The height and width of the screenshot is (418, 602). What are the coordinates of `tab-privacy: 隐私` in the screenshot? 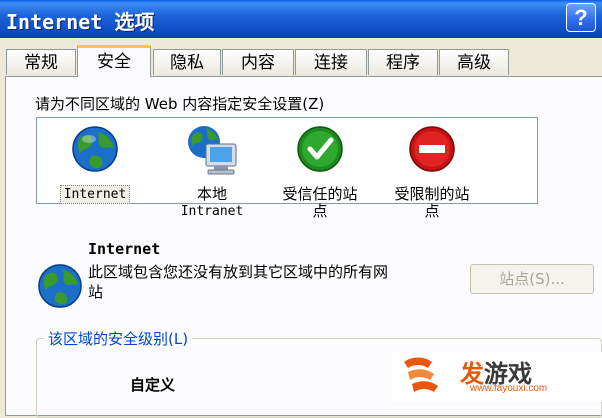 It's located at (187, 62).